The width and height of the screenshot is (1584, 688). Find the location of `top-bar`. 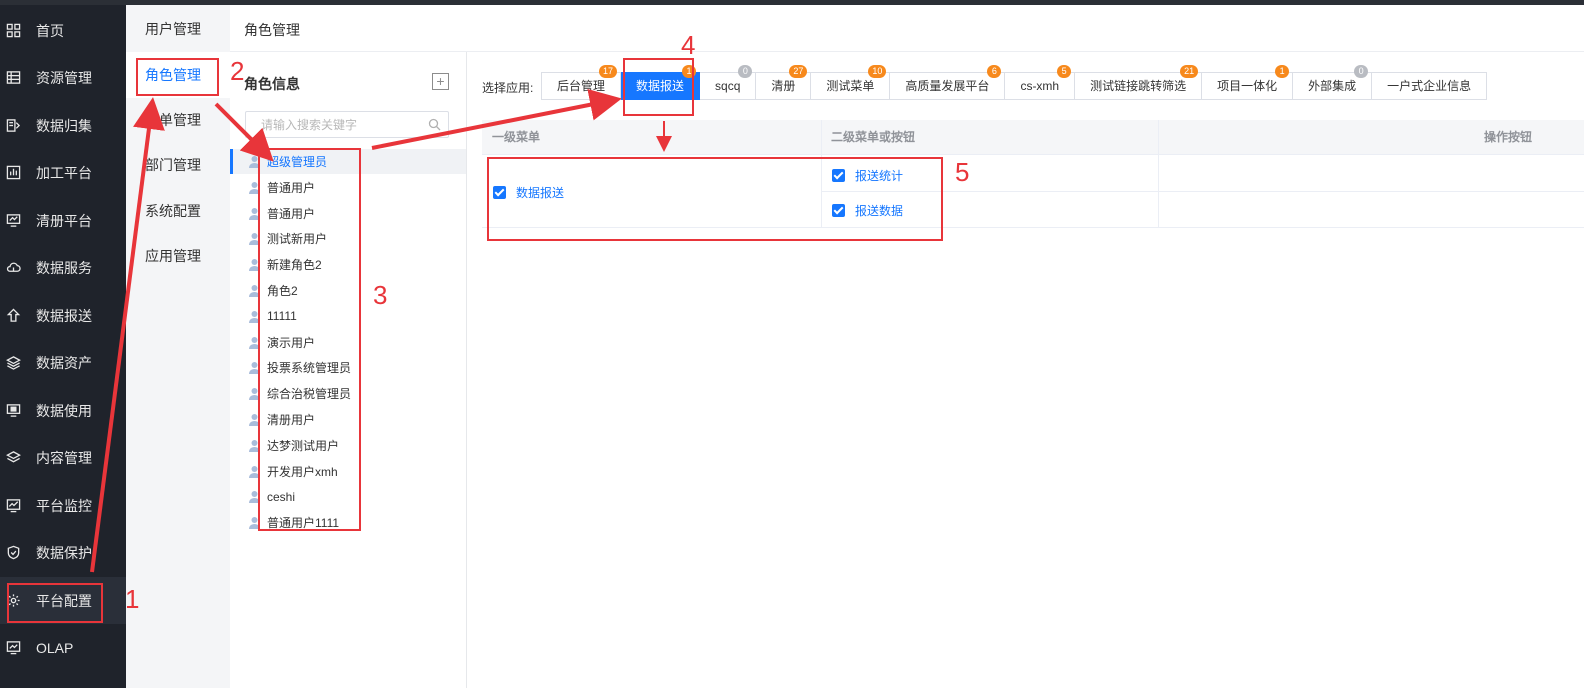

top-bar is located at coordinates (792, 2).